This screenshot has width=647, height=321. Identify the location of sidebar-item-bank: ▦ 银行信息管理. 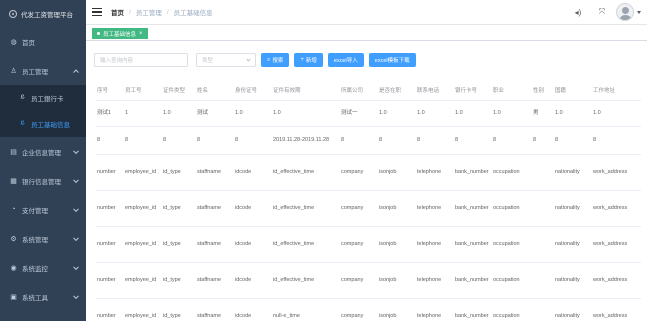
(43, 180).